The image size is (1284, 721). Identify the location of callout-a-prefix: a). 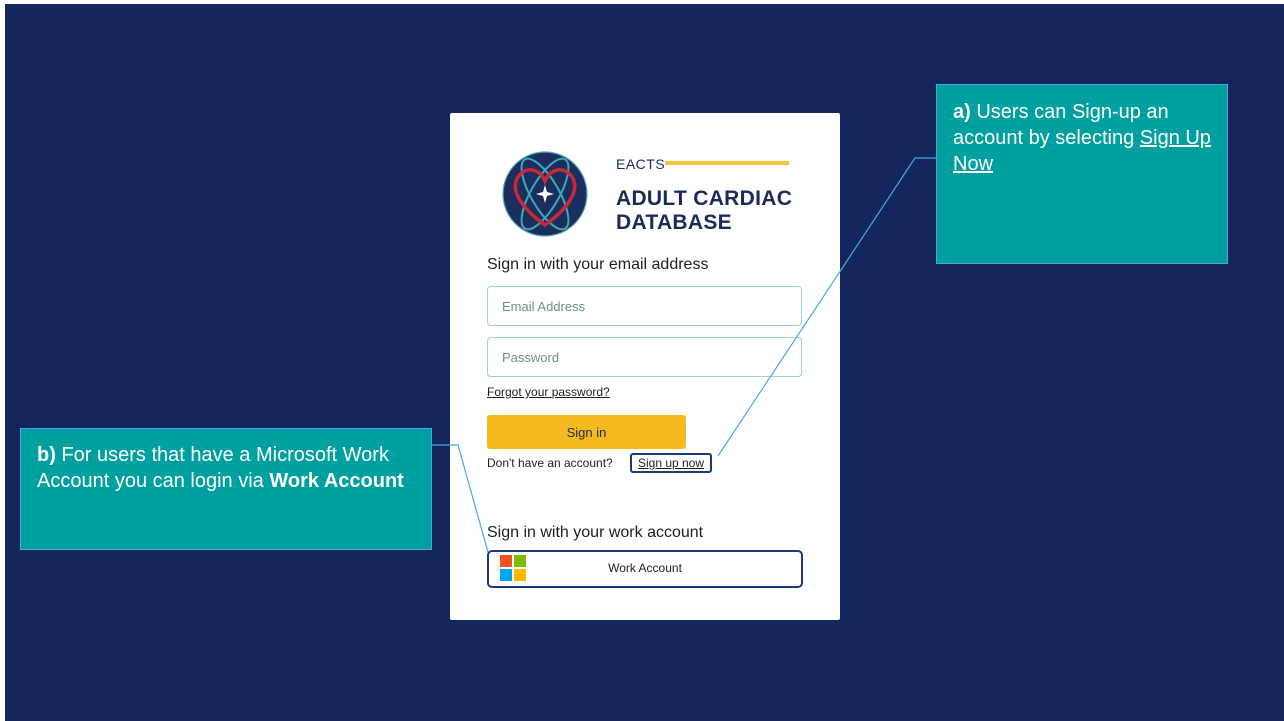
(962, 112).